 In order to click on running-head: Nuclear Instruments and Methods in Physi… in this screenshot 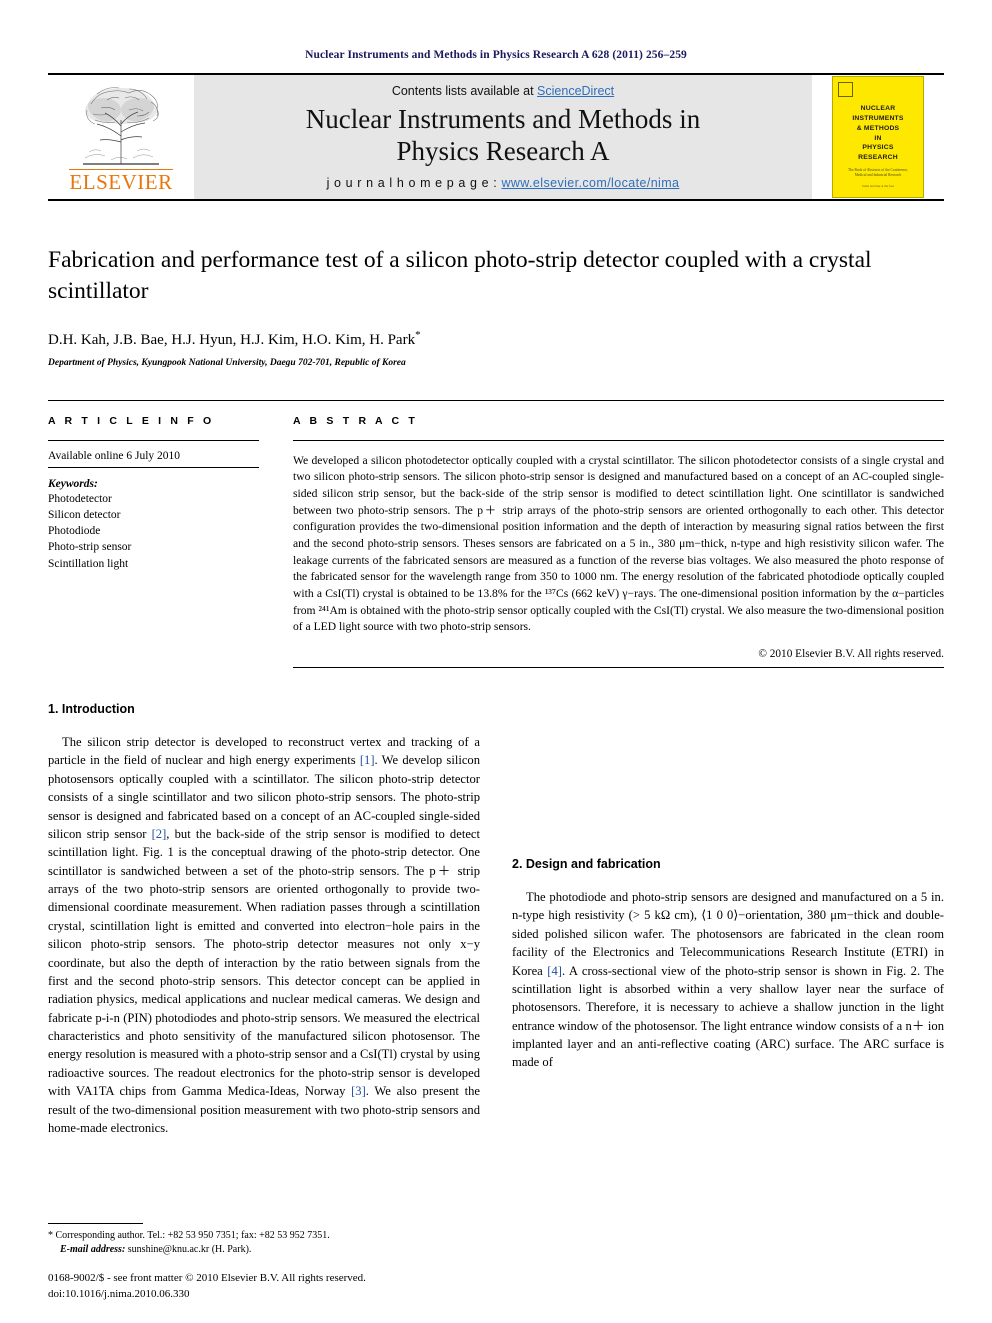, I will do `click(496, 55)`.